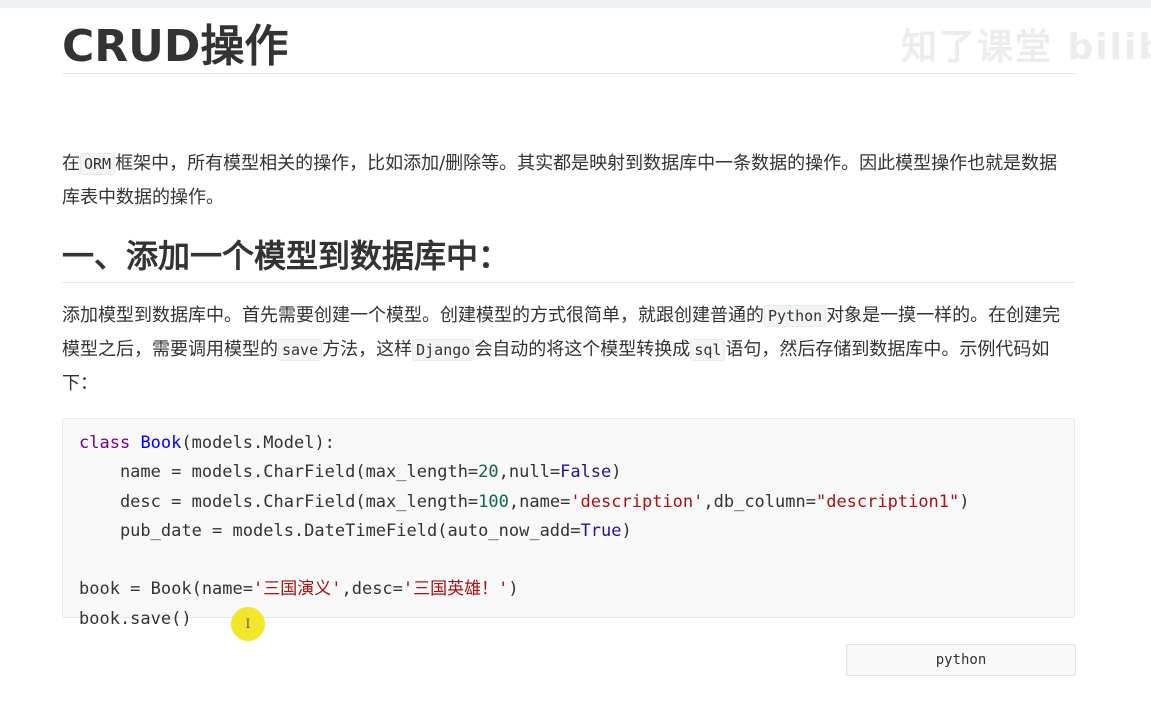 Image resolution: width=1151 pixels, height=714 pixels. What do you see at coordinates (258, 443) in the screenshot?
I see `code-line-1-rest: (models.Model):` at bounding box center [258, 443].